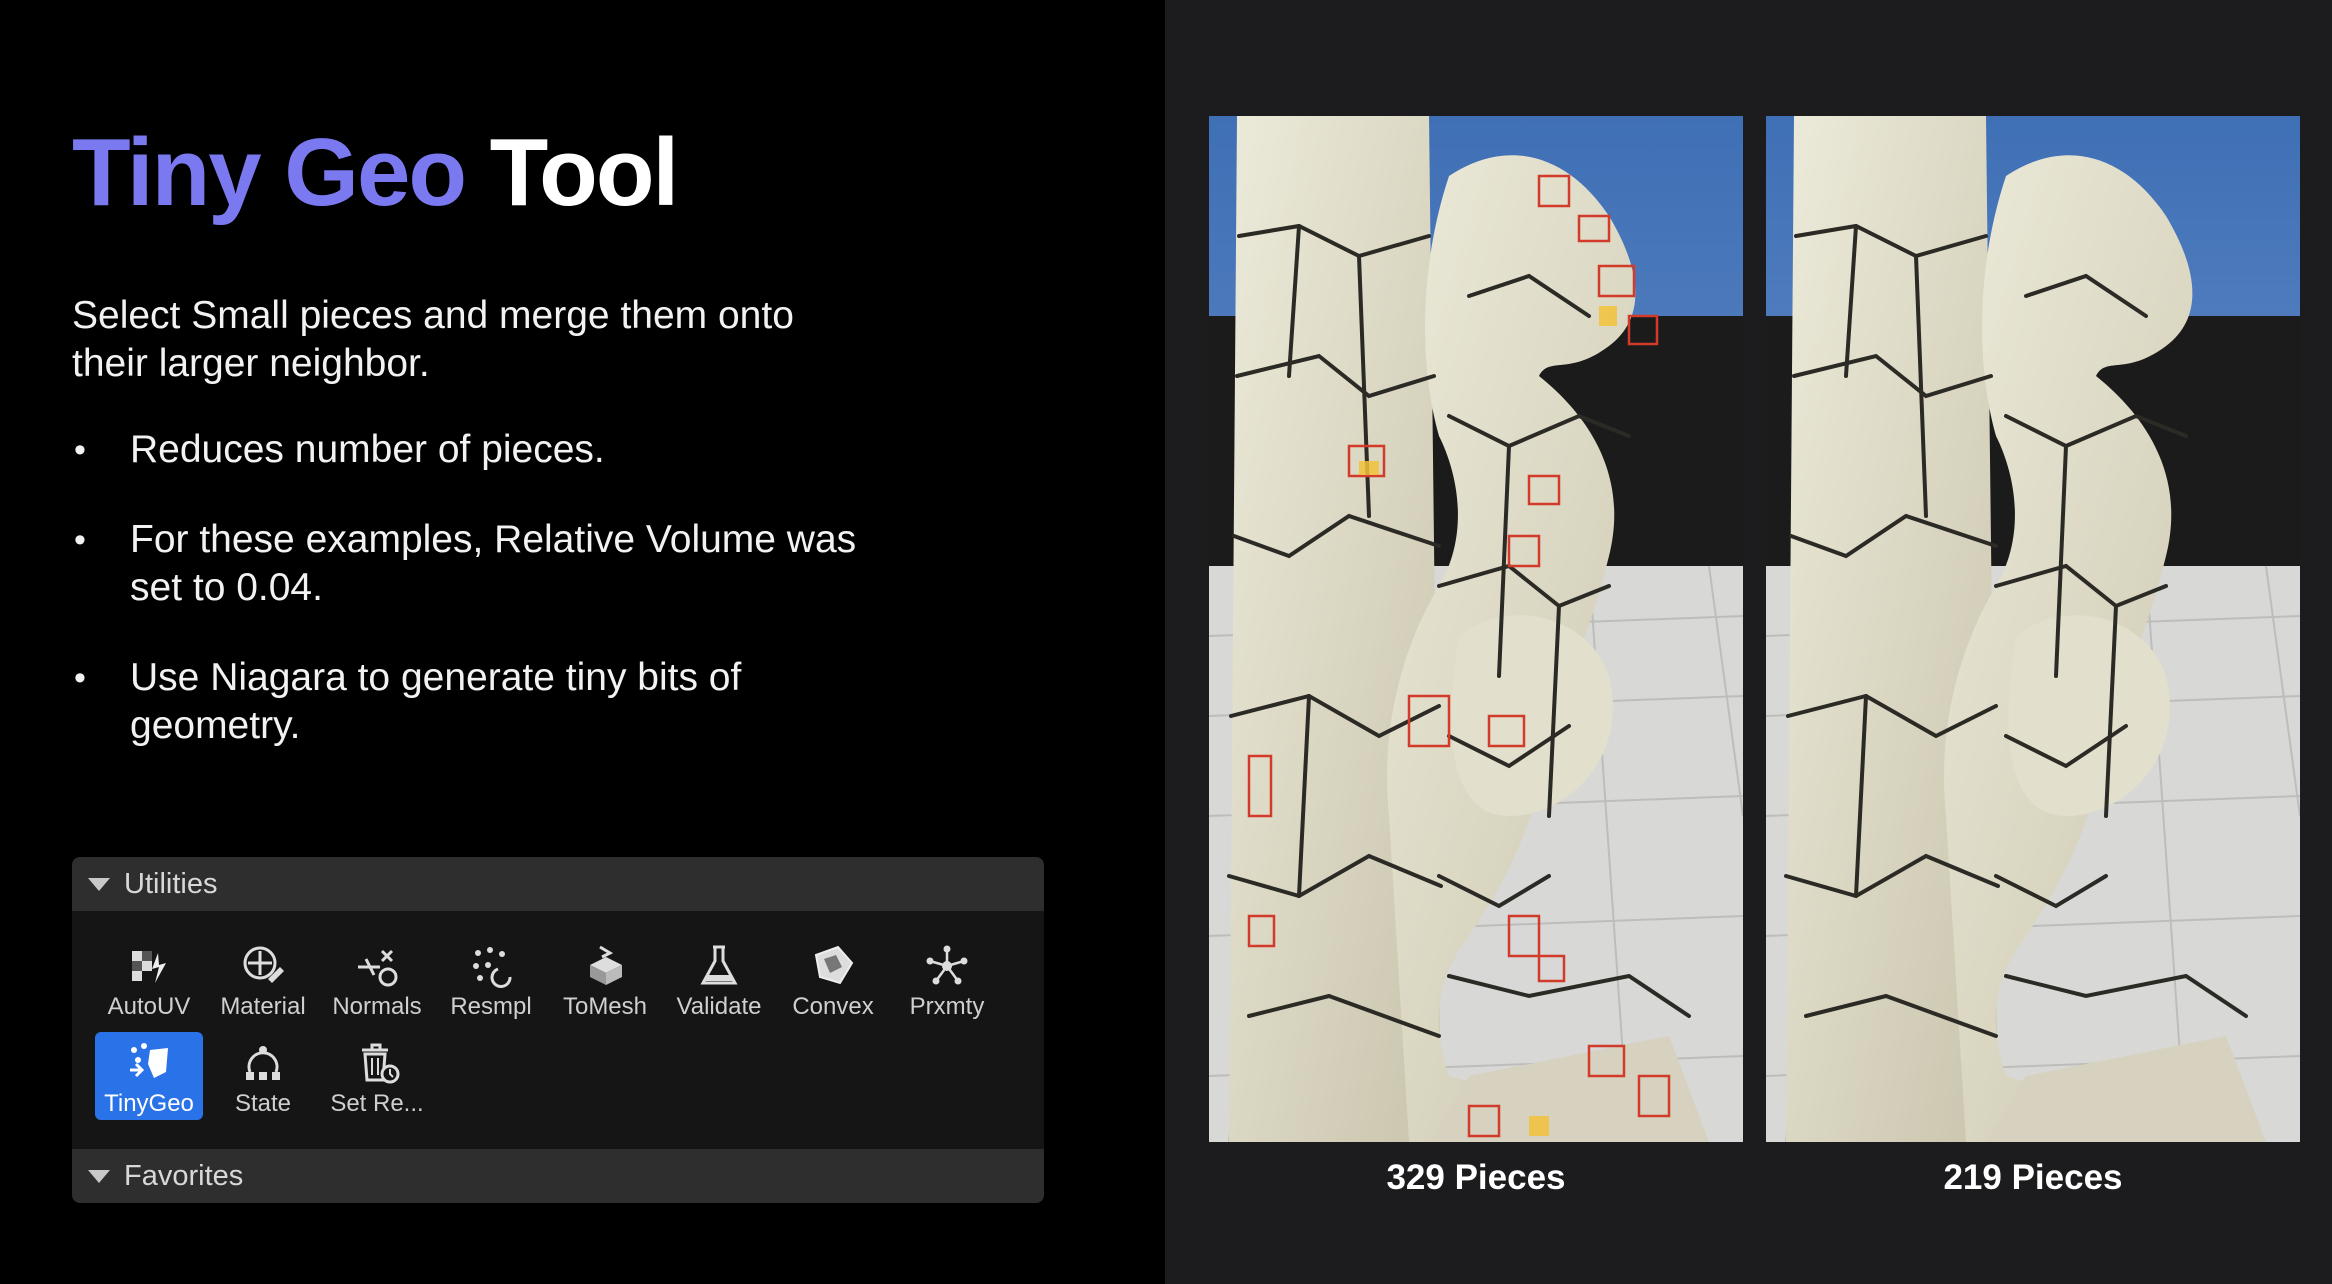 This screenshot has height=1284, width=2332. Describe the element at coordinates (263, 1006) in the screenshot. I see `tool-label: Material` at that location.